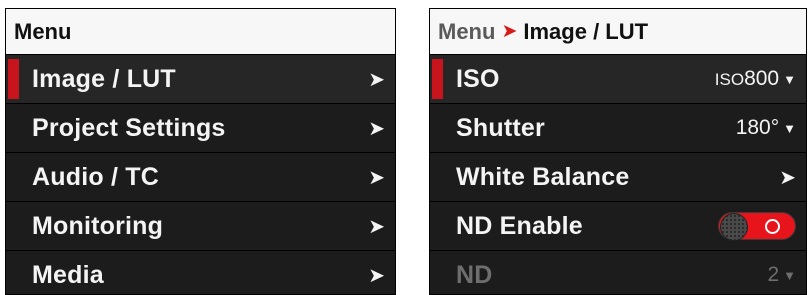 This screenshot has width=811, height=295. Describe the element at coordinates (43, 31) in the screenshot. I see `menu-title: Menu` at that location.